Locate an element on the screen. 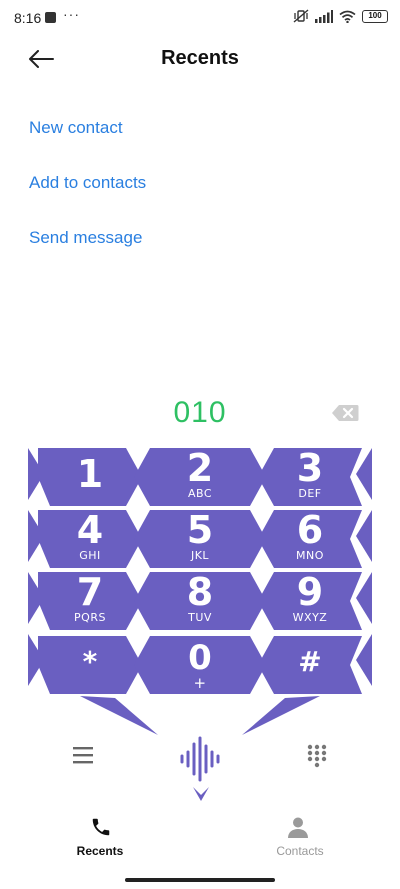 This screenshot has height=889, width=400. key-8: 8 TUV is located at coordinates (200, 601).